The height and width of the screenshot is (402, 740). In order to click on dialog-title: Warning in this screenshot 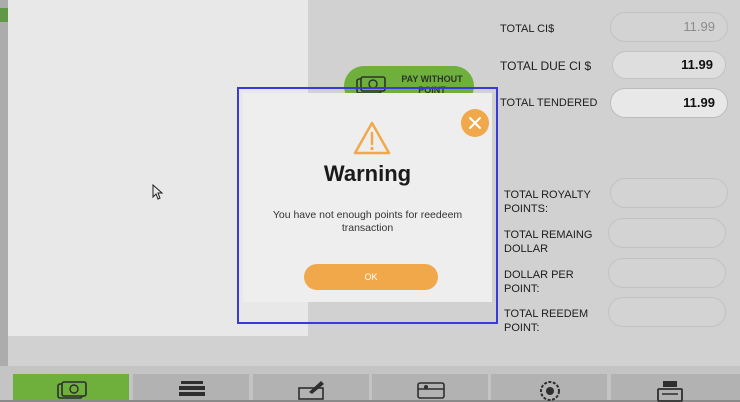, I will do `click(367, 173)`.